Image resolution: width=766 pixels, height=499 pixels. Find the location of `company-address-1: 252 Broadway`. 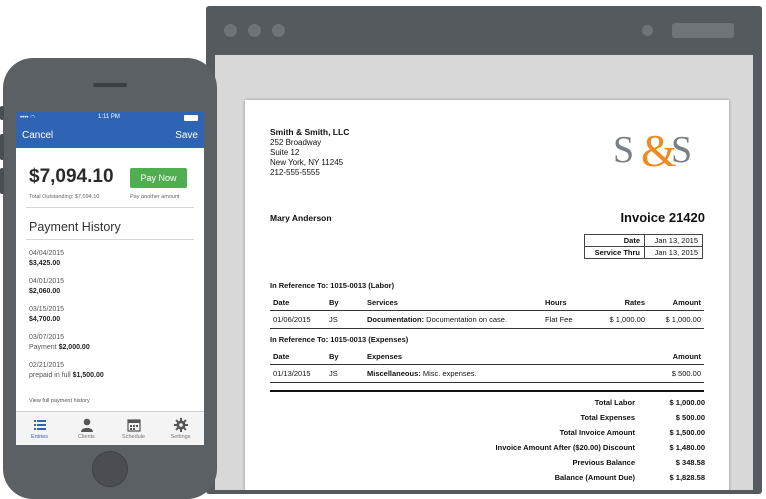

company-address-1: 252 Broadway is located at coordinates (296, 142).